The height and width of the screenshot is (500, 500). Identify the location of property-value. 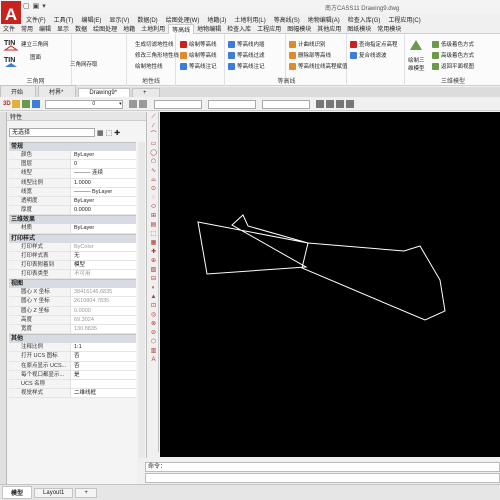
(103, 384).